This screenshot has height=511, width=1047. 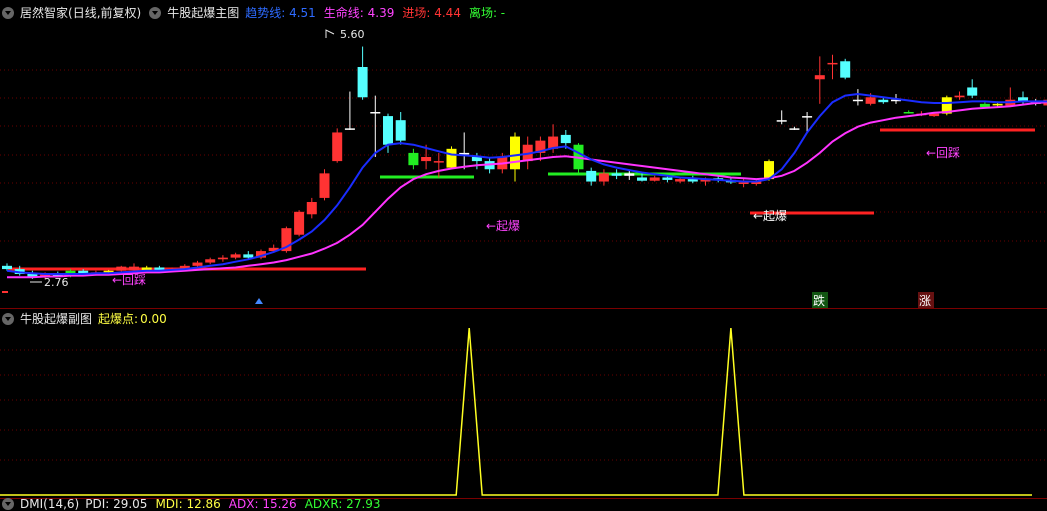 I want to click on sub-panel-header: 牛股起爆副图 起爆点: 0.00, so click(x=83, y=319).